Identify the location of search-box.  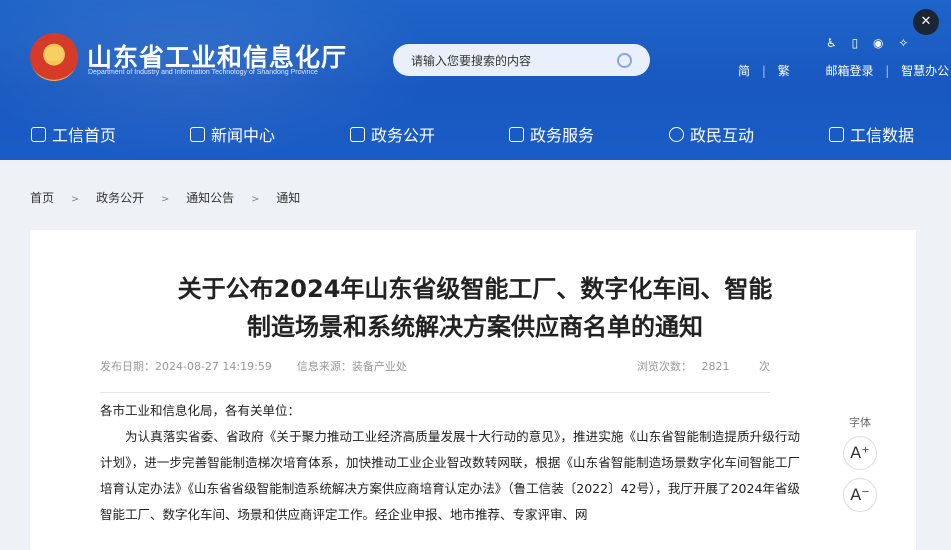
(521, 60).